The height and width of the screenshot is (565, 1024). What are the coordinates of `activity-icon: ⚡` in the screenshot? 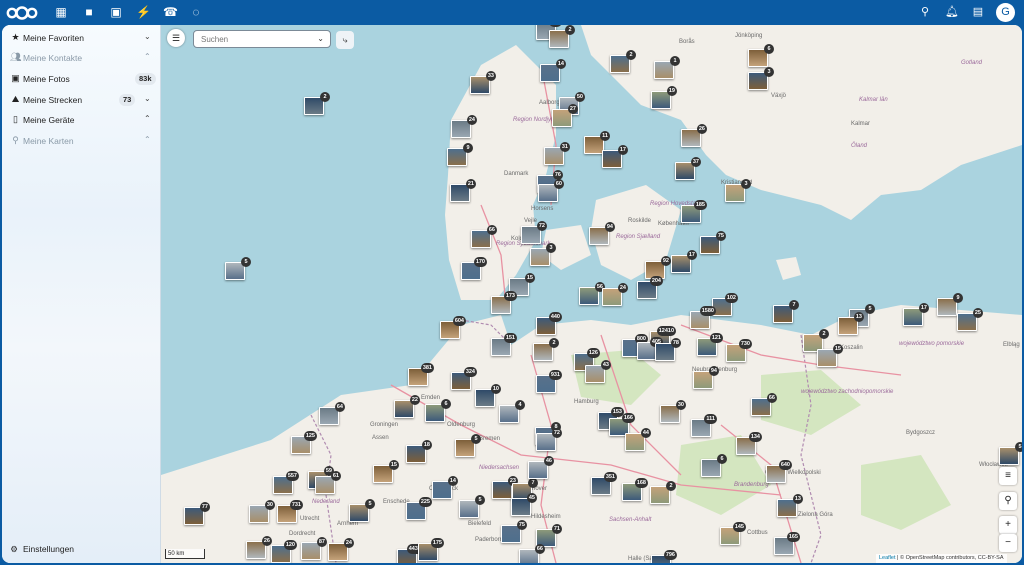 It's located at (143, 12).